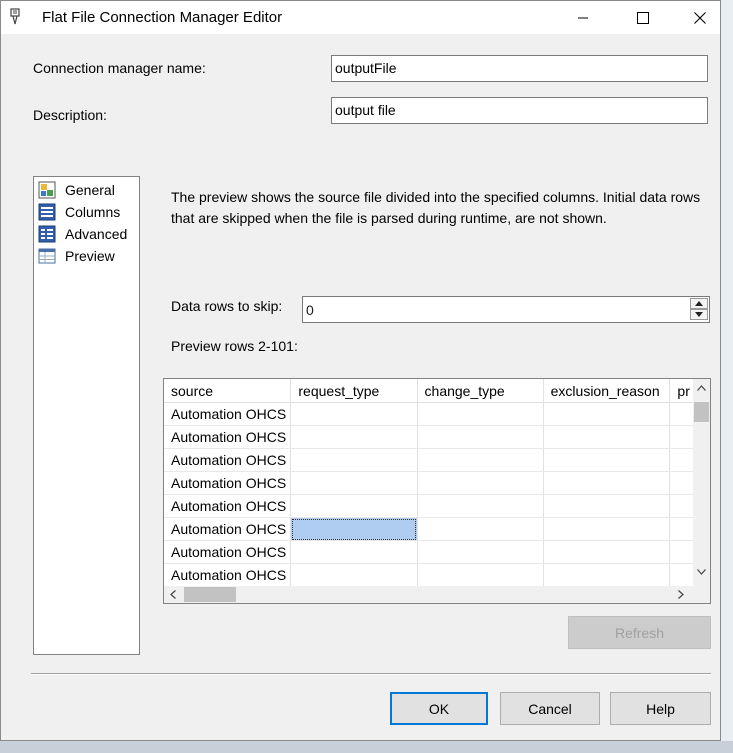 The width and height of the screenshot is (733, 753). I want to click on description-input: output file, so click(519, 110).